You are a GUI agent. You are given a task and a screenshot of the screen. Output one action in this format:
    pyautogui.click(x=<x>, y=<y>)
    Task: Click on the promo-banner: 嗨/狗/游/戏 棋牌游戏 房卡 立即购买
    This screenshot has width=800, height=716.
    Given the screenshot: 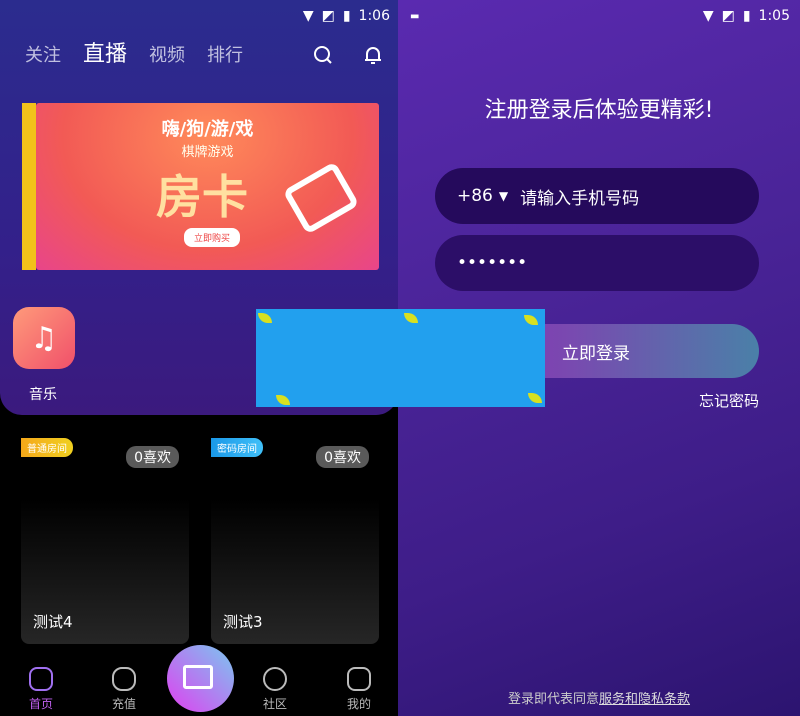 What is the action you would take?
    pyautogui.click(x=200, y=186)
    